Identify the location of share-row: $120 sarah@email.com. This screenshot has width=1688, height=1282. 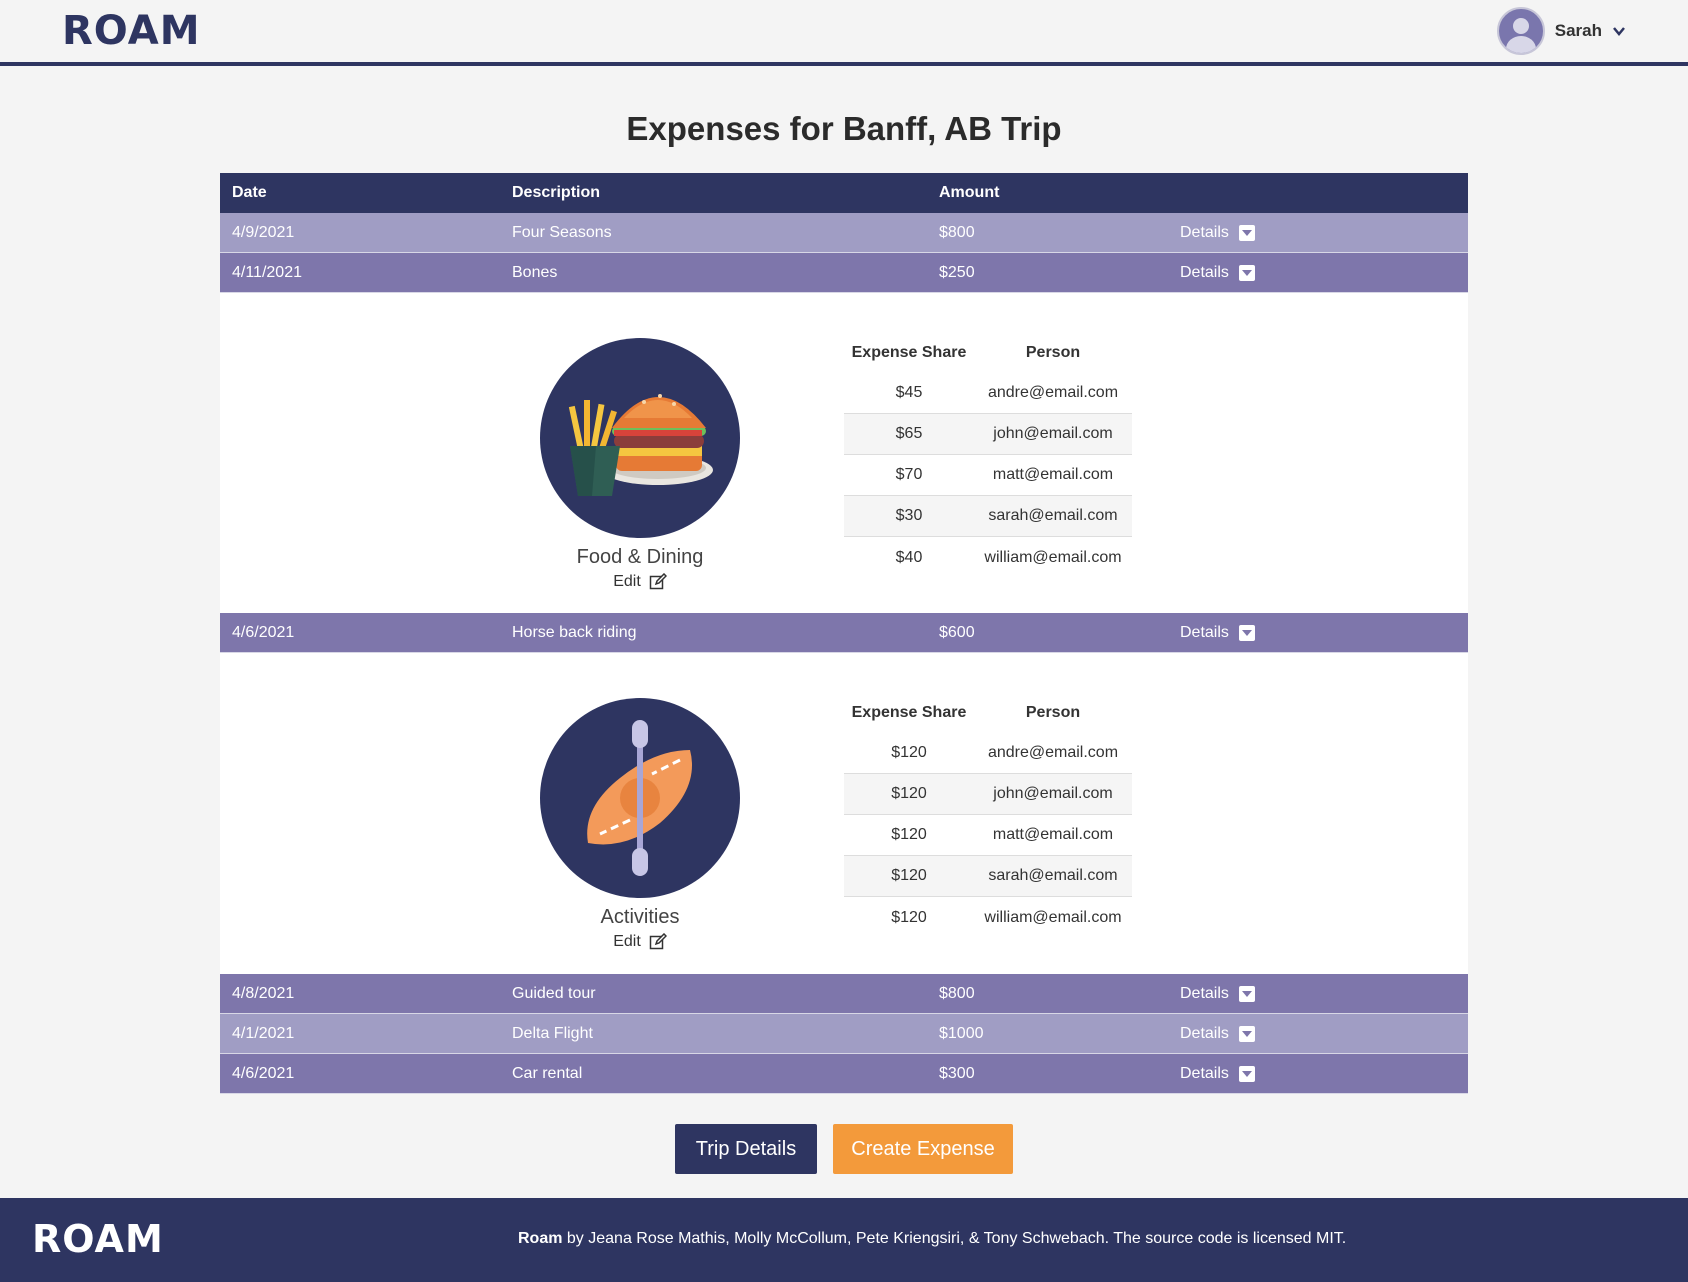
(988, 876).